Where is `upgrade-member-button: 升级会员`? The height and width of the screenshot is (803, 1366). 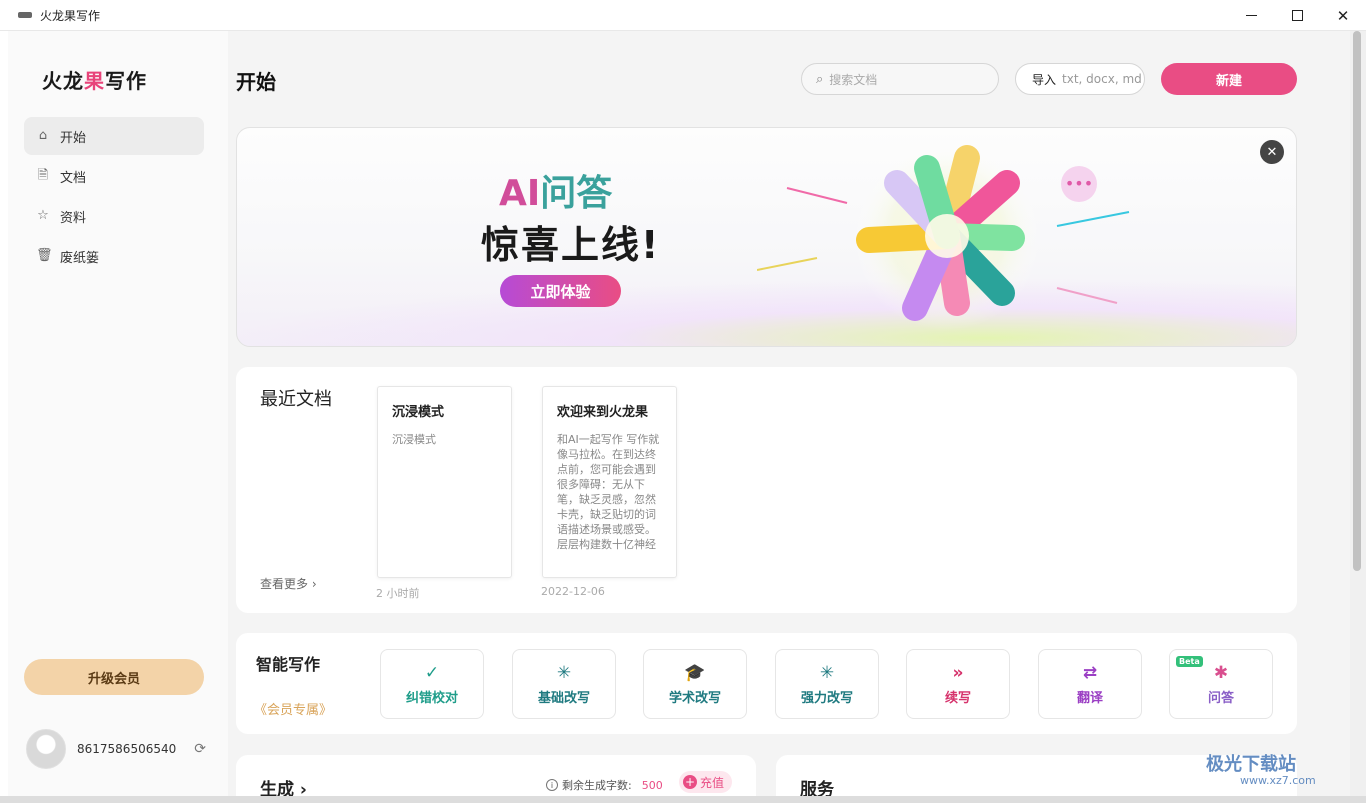 upgrade-member-button: 升级会员 is located at coordinates (114, 677).